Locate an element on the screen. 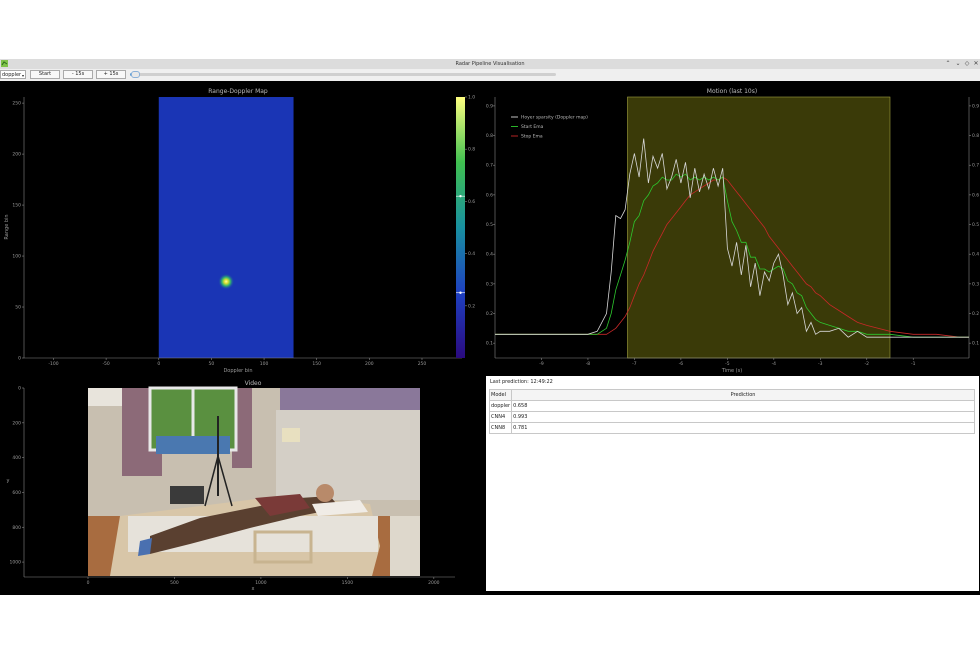 The image size is (980, 653). motion-x-tick-label: -4 is located at coordinates (774, 364).